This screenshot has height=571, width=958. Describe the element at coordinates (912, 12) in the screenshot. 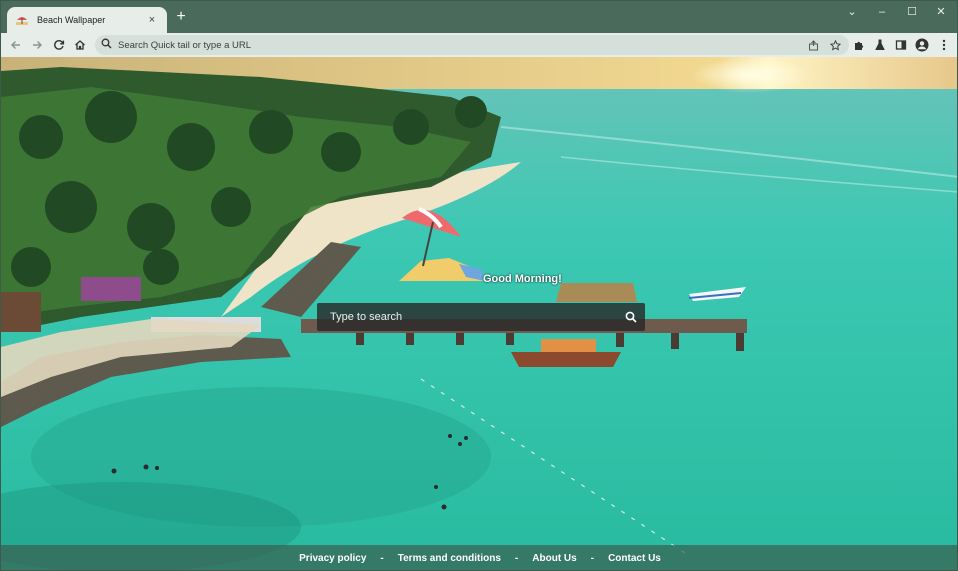

I see `maximize-icon: ☐` at that location.